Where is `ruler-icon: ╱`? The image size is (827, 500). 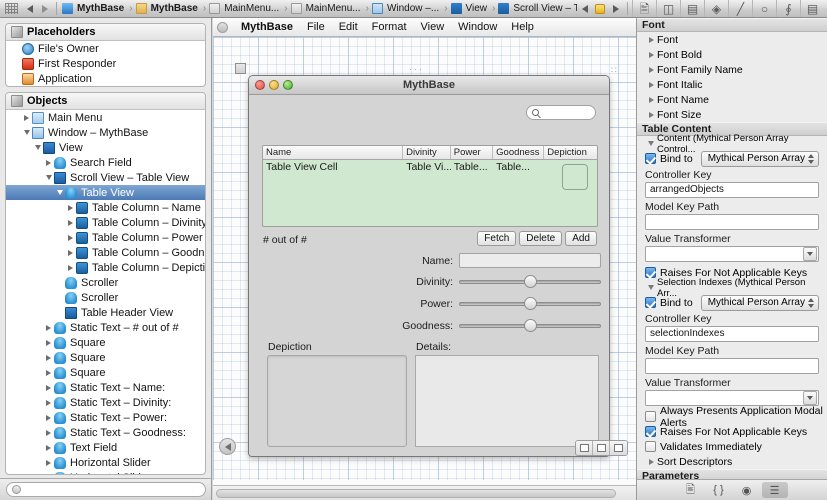 ruler-icon: ╱ is located at coordinates (740, 8).